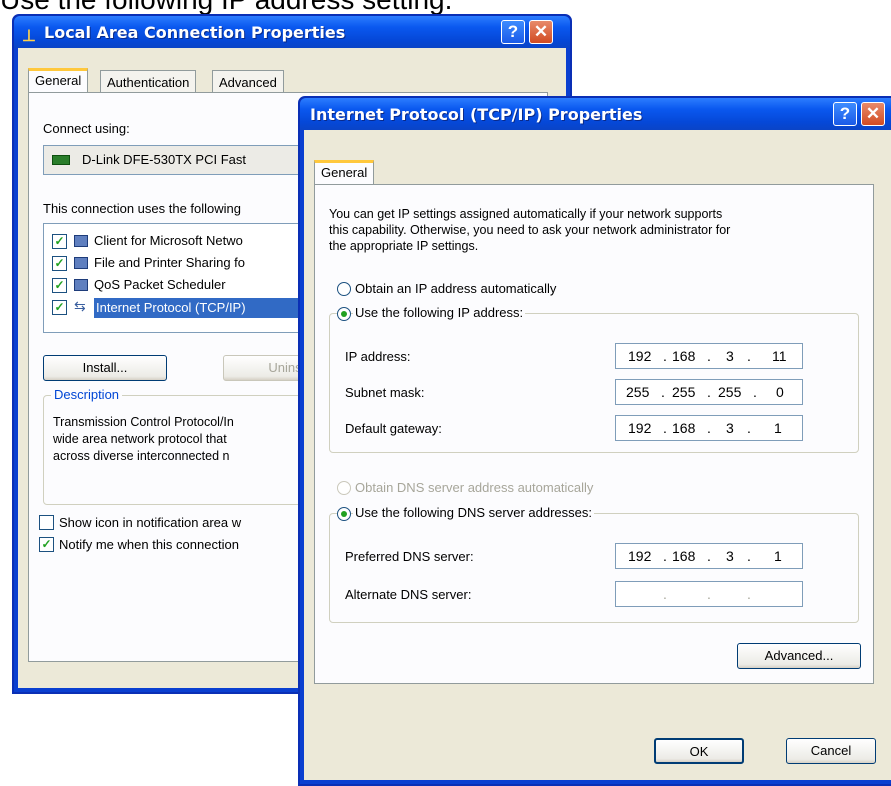 Image resolution: width=891 pixels, height=786 pixels. What do you see at coordinates (699, 751) in the screenshot?
I see `ok-button: OK` at bounding box center [699, 751].